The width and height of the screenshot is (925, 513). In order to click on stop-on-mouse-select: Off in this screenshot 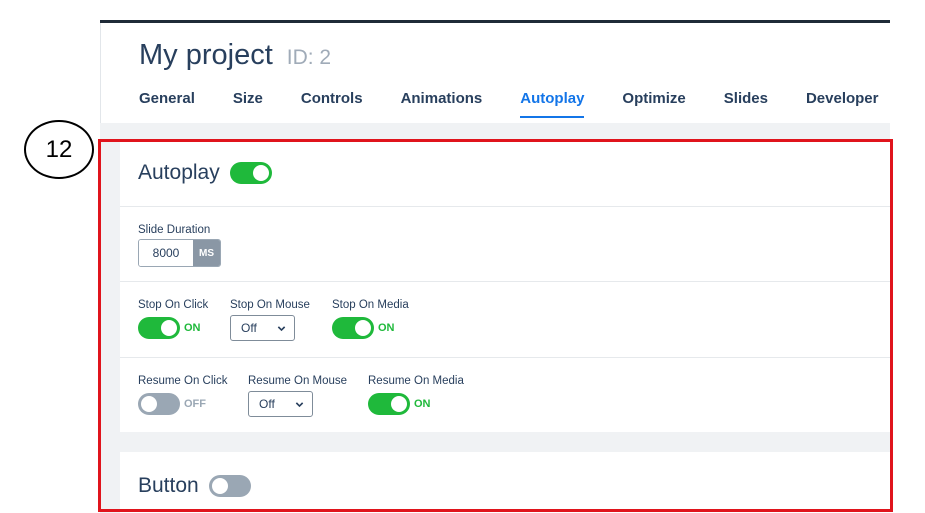, I will do `click(262, 328)`.